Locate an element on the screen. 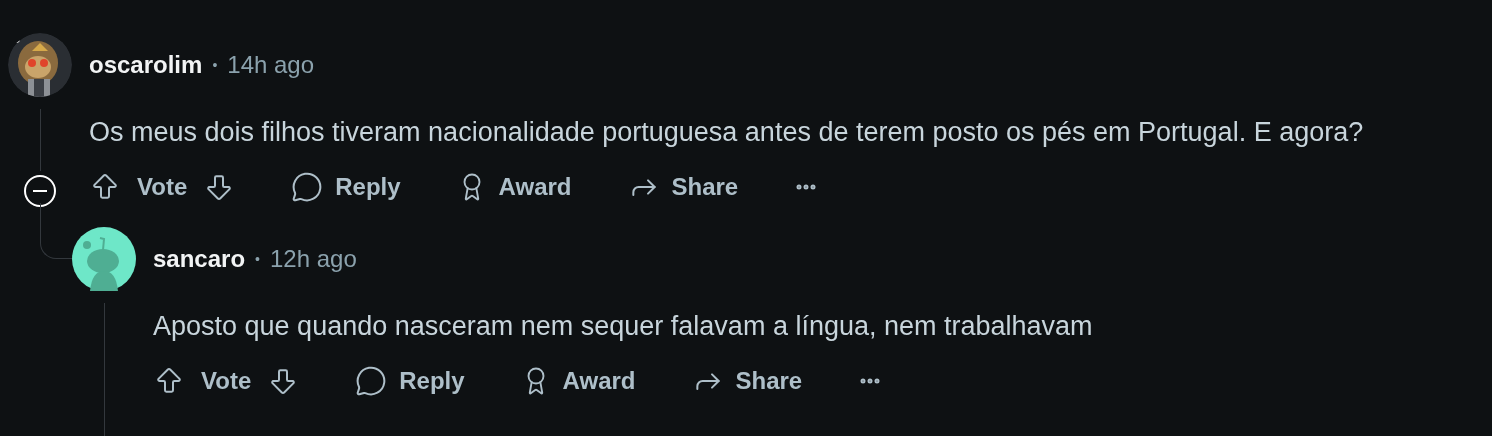  timestamp: 12h ago is located at coordinates (313, 259).